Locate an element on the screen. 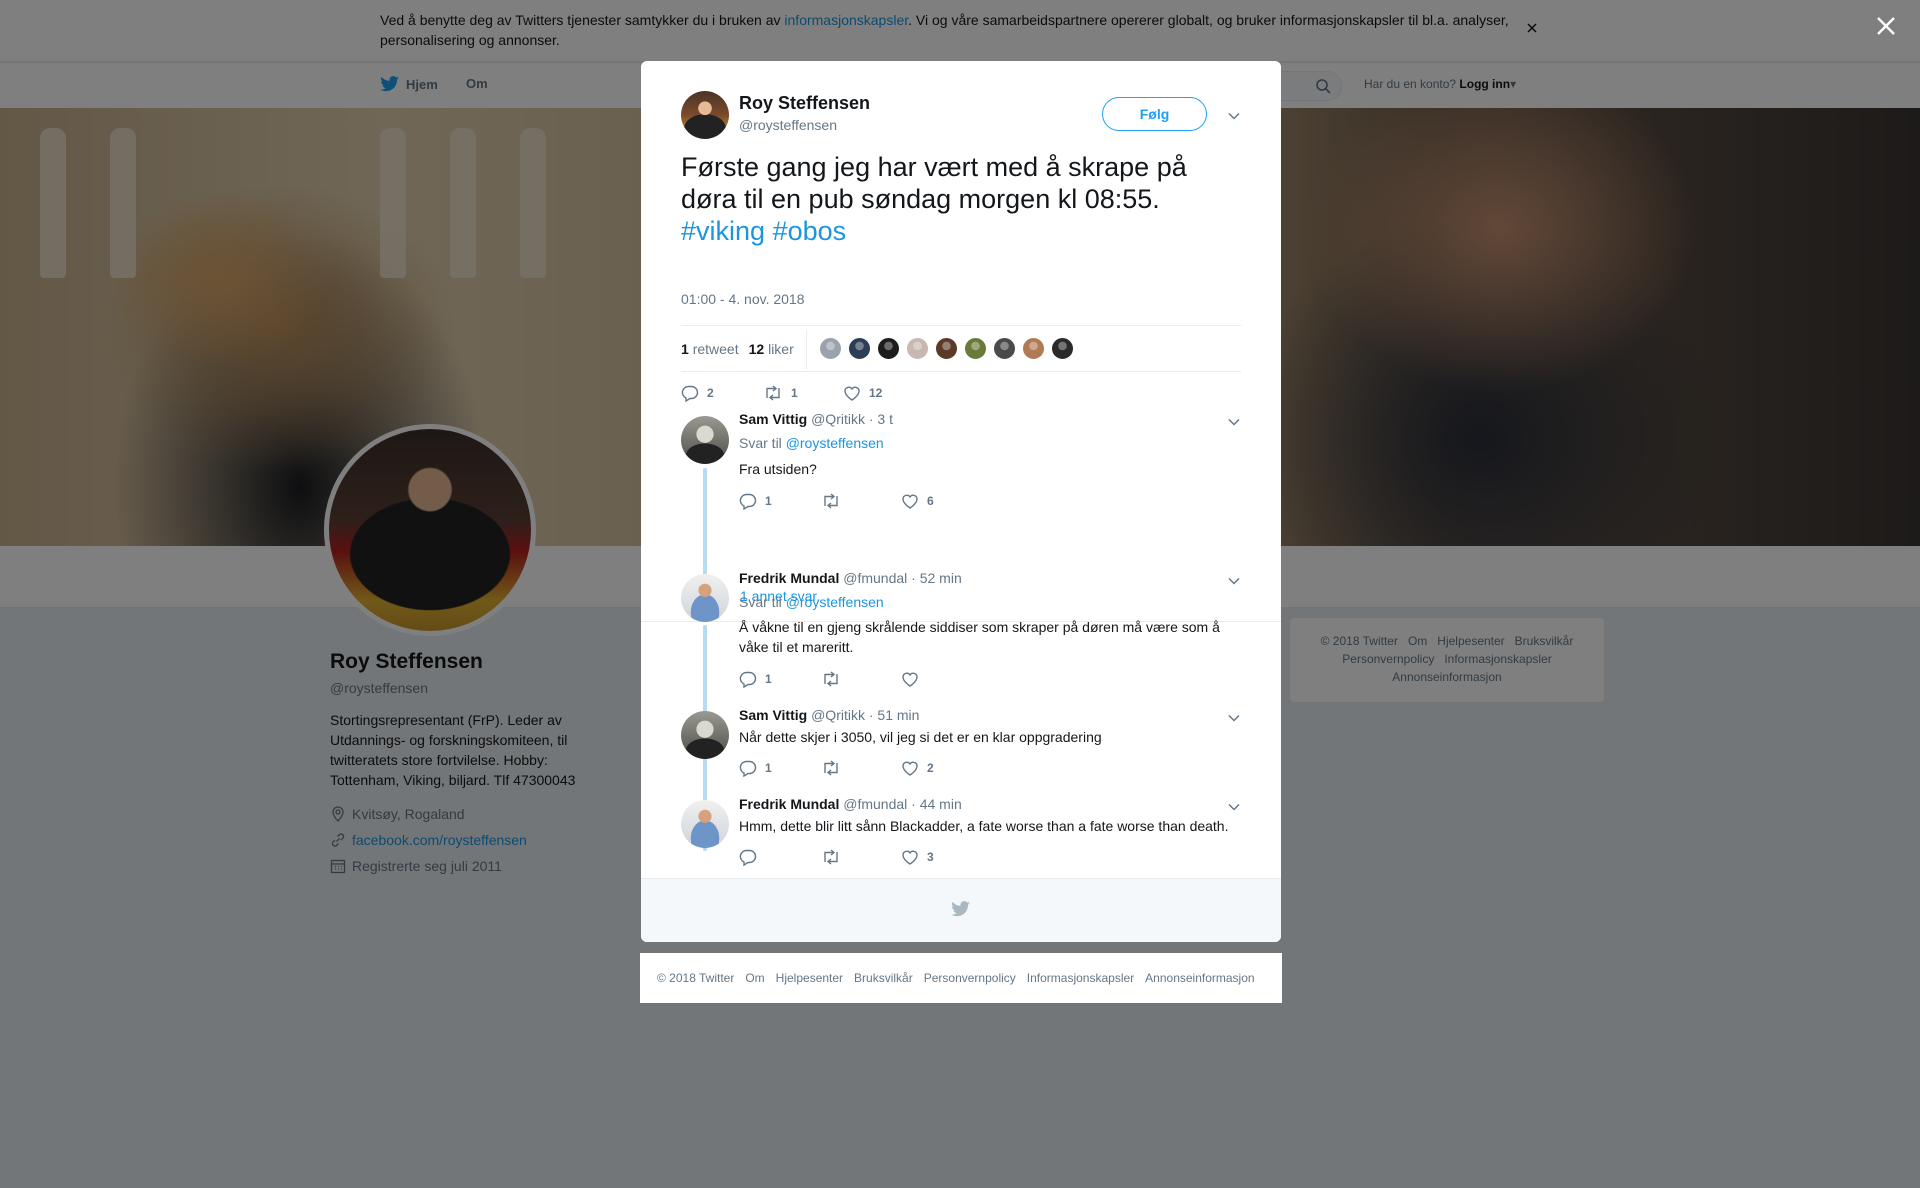  tweet-actions: 2 1 12 is located at coordinates (781, 393).